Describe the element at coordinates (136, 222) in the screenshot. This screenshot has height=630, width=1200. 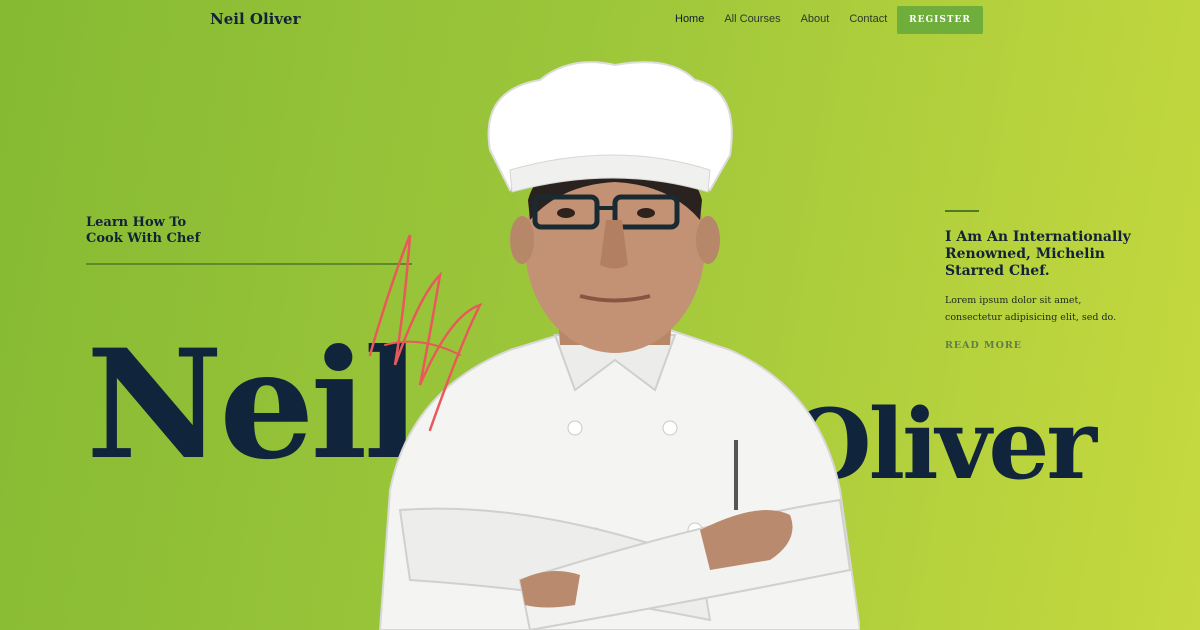
I see `tagline-line-1: Learn How To` at that location.